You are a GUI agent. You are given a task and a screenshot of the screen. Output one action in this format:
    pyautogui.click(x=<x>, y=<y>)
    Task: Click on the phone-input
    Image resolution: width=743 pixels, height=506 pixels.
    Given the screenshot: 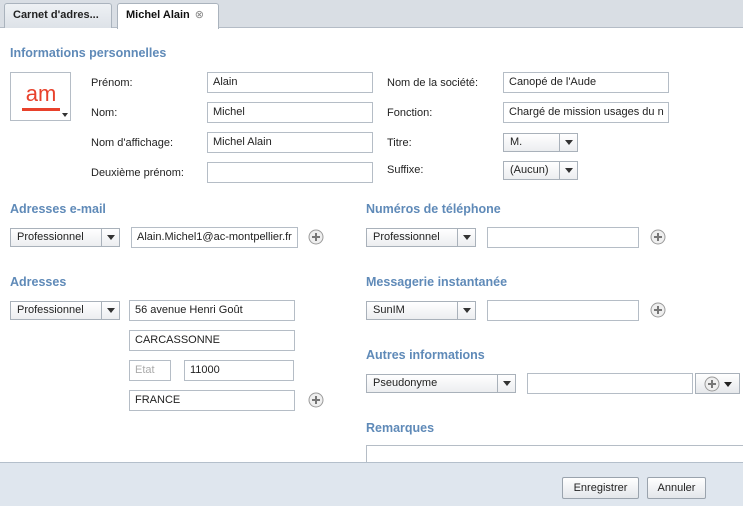 What is the action you would take?
    pyautogui.click(x=563, y=237)
    